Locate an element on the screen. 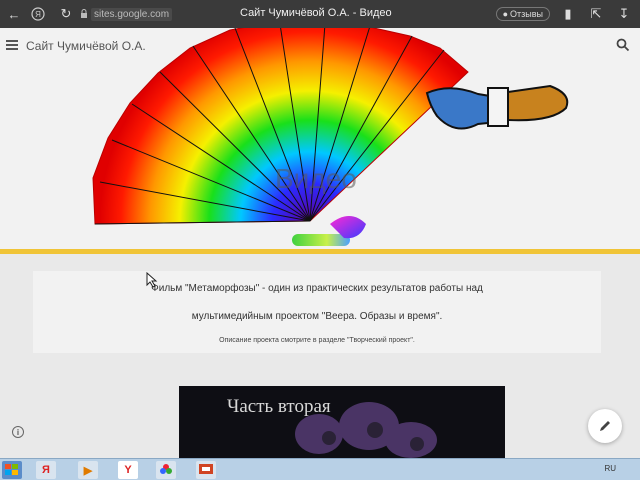 The image size is (640, 480). photos-icon is located at coordinates (166, 470).